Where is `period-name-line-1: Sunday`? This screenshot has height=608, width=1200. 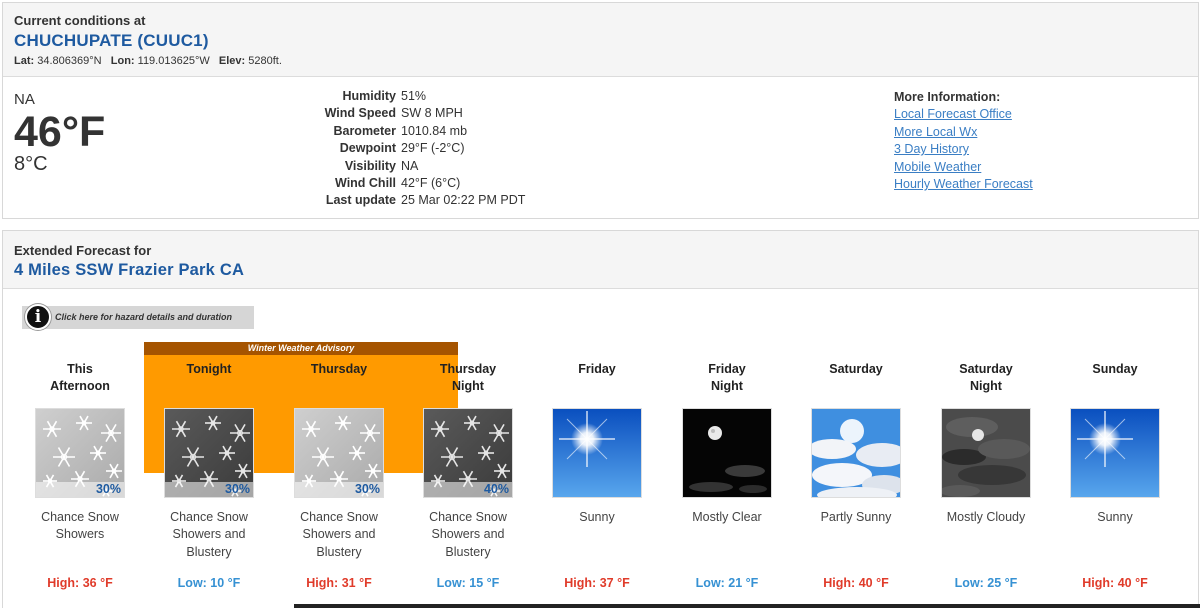 period-name-line-1: Sunday is located at coordinates (1115, 369).